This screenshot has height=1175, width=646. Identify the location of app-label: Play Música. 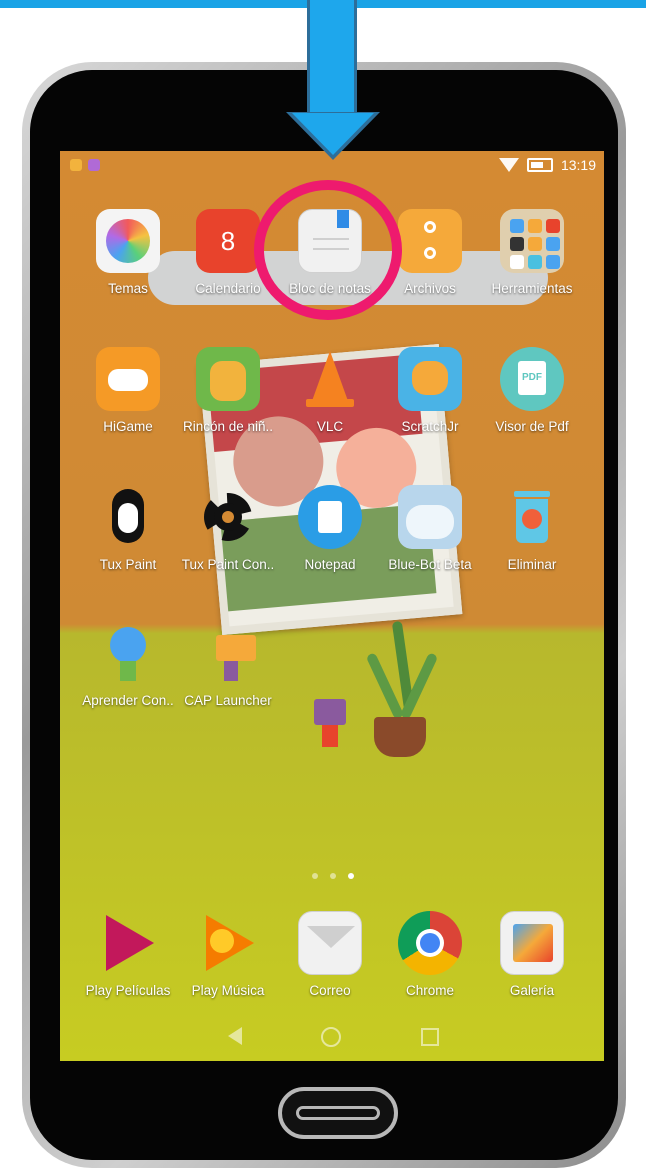
(228, 990).